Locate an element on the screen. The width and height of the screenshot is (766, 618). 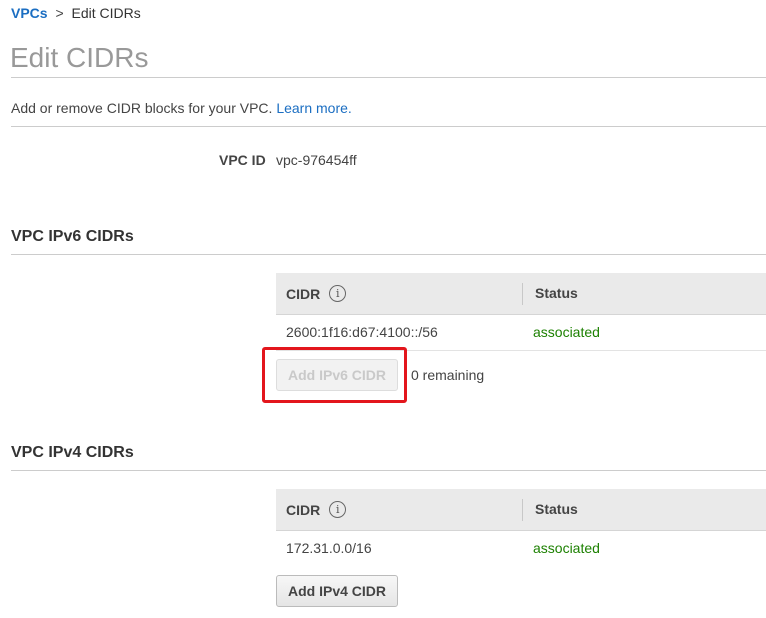
ipv6-column-cidr-label: CIDR is located at coordinates (303, 293).